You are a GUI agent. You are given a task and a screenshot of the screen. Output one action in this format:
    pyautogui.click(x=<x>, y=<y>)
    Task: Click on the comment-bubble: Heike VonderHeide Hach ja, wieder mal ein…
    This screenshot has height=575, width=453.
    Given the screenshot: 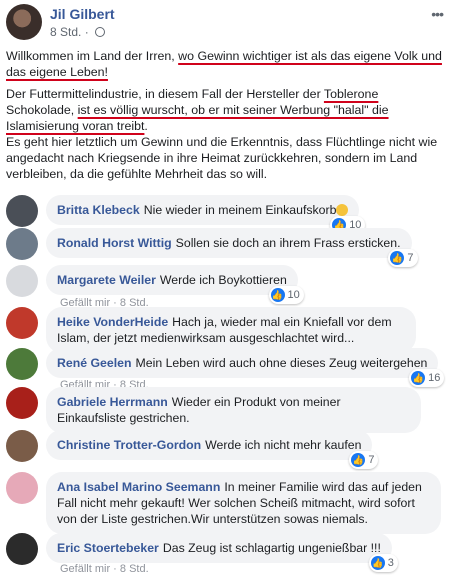 What is the action you would take?
    pyautogui.click(x=231, y=330)
    